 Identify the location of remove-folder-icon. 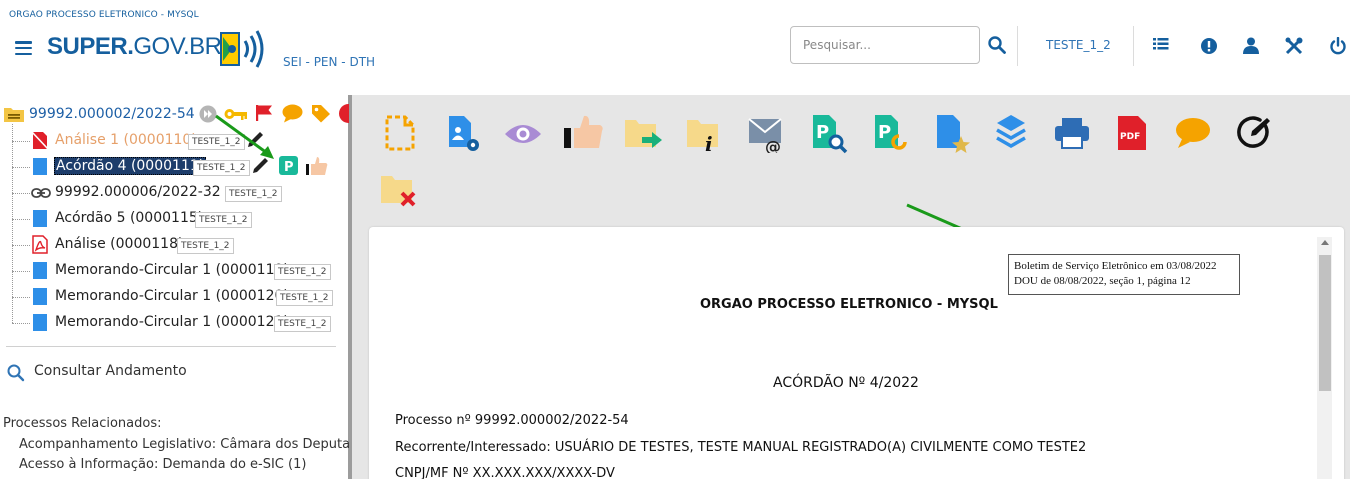
(399, 191).